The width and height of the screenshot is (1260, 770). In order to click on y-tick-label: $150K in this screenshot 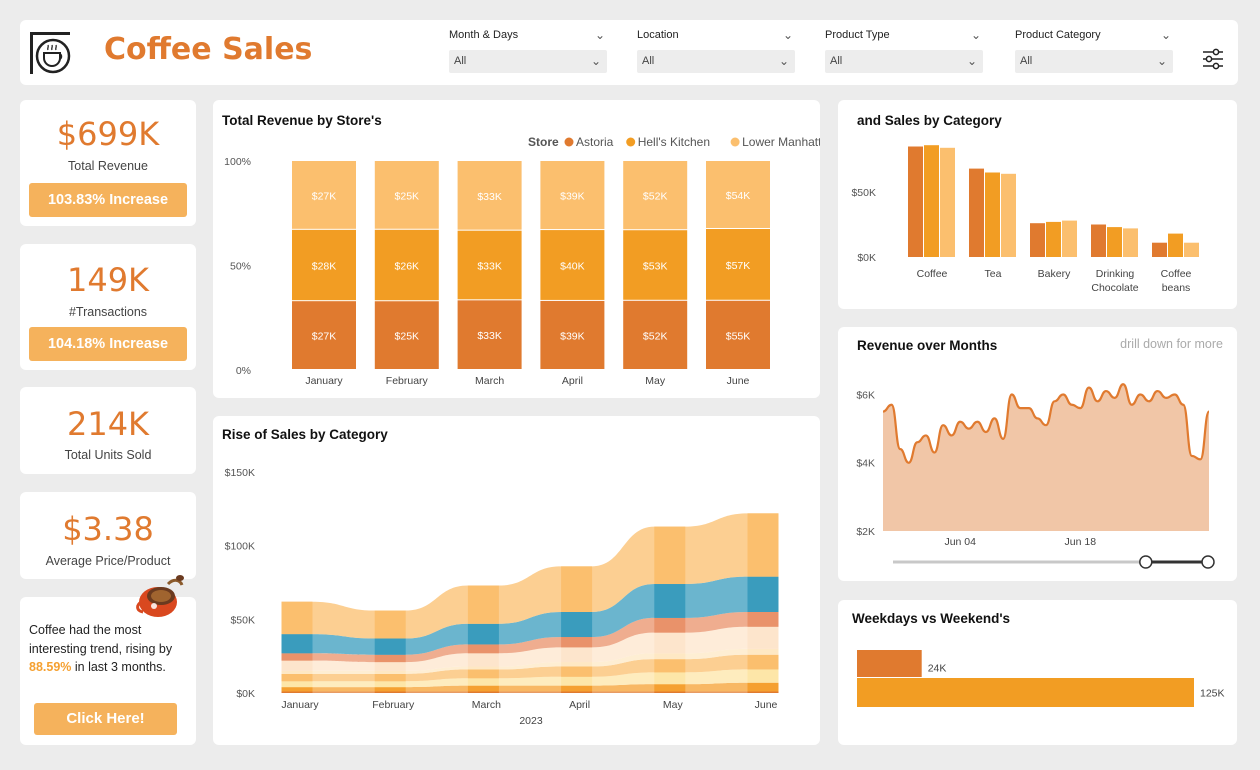, I will do `click(240, 473)`.